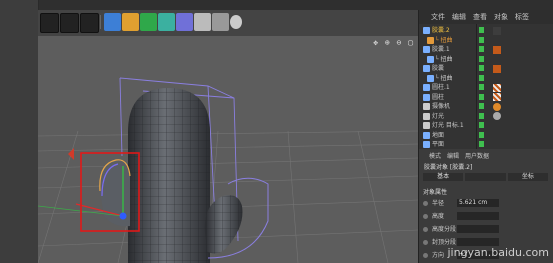 This screenshot has width=553, height=263. I want to click on attr-menu: 模式 编辑 用户数据, so click(486, 155).